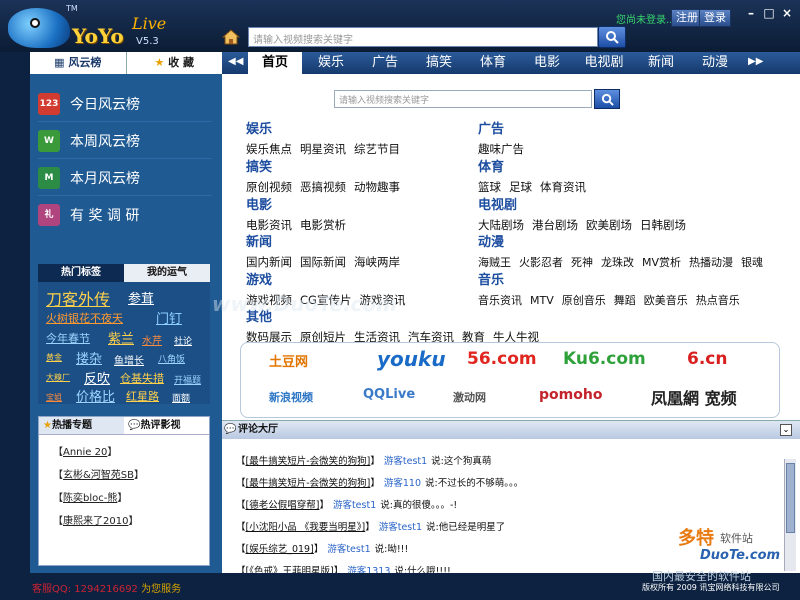  I want to click on copyright: 版权所有 2009 讯宝网络科技有限公司, so click(711, 587).